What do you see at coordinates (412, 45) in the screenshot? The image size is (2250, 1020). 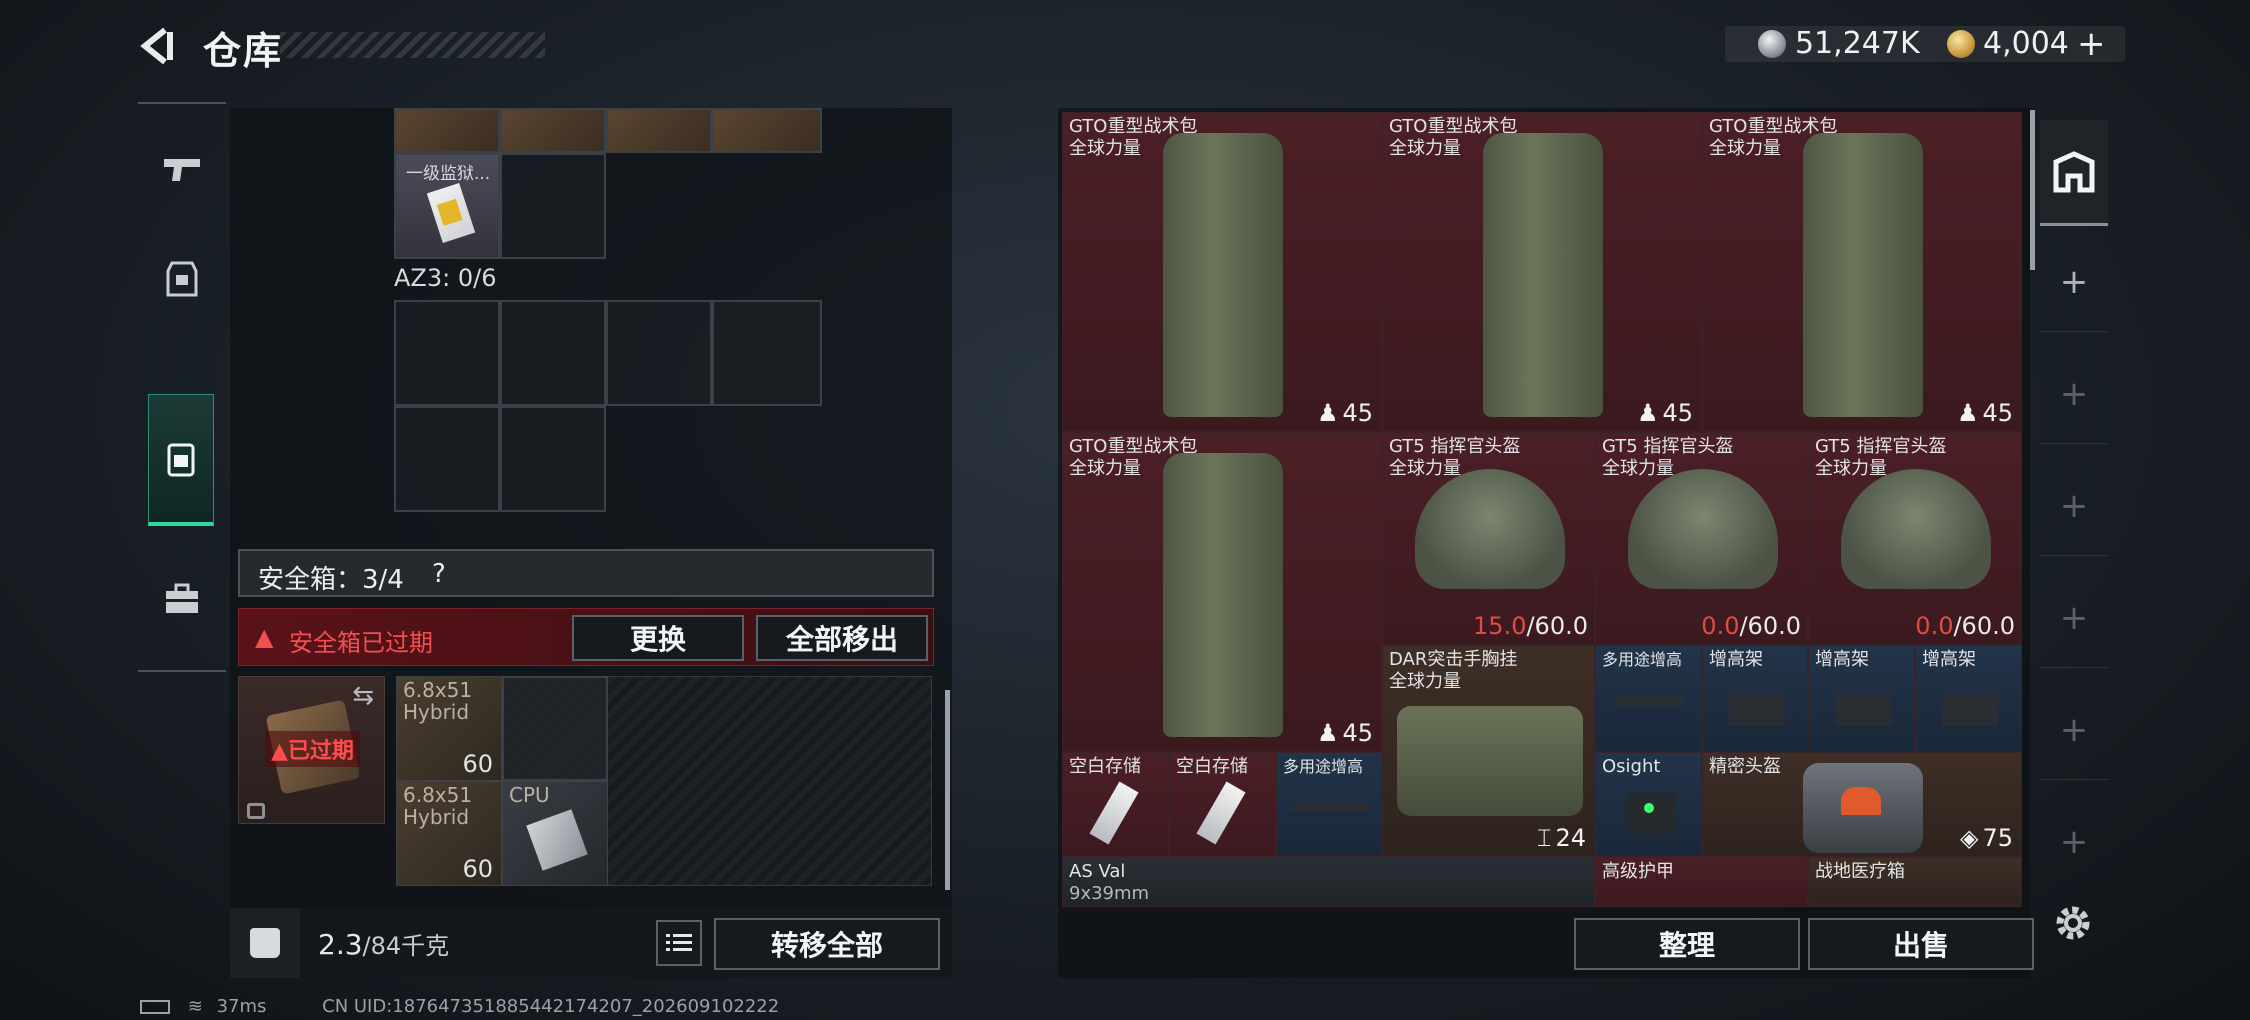 I see `title-stripe` at bounding box center [412, 45].